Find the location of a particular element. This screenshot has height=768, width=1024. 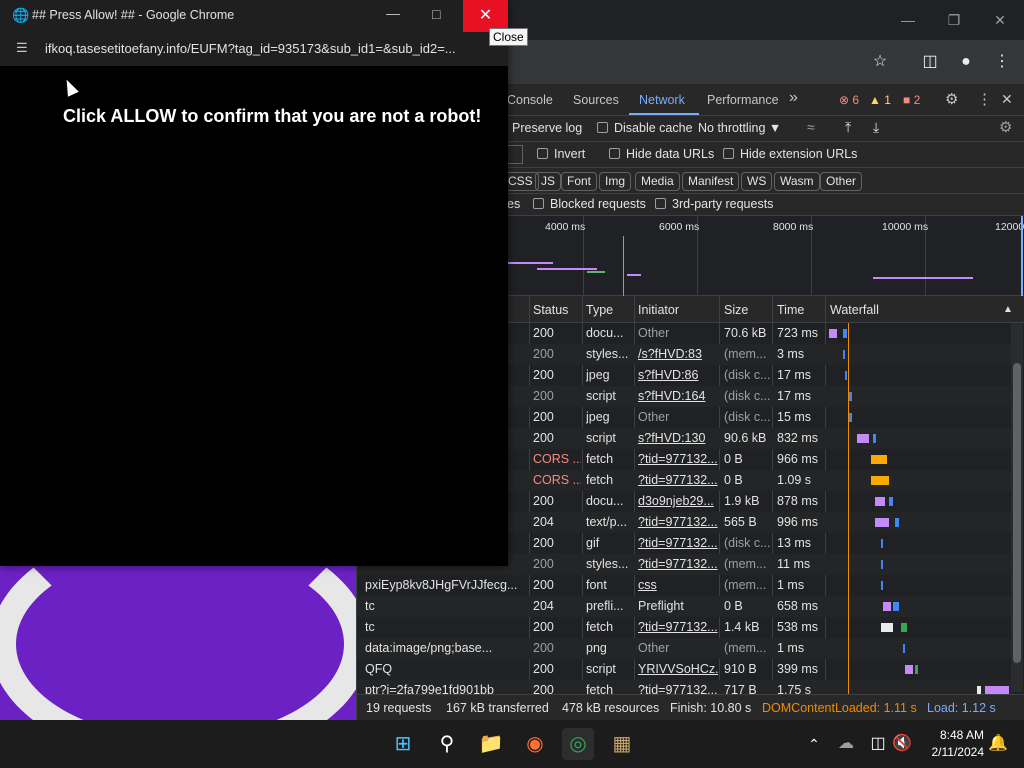

network-settings-icon: ⚙ is located at coordinates (1005, 127).